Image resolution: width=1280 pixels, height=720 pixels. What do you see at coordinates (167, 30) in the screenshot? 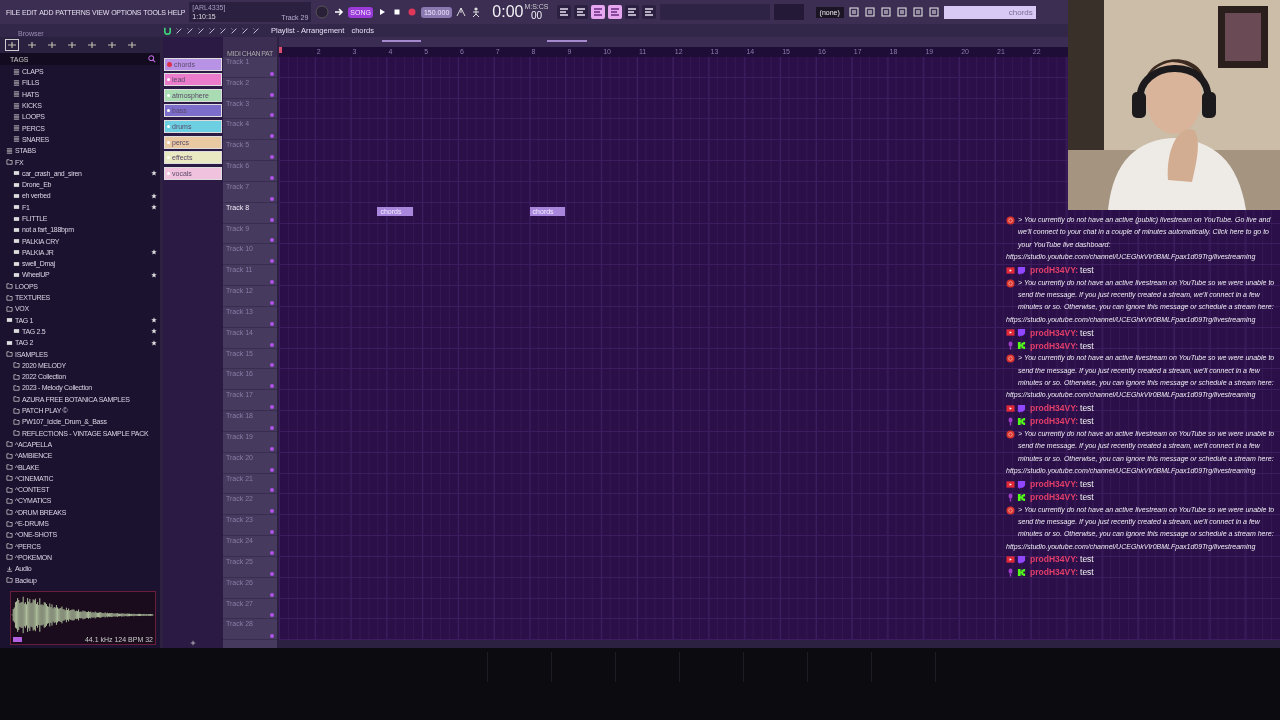
I see `magnet-icon` at bounding box center [167, 30].